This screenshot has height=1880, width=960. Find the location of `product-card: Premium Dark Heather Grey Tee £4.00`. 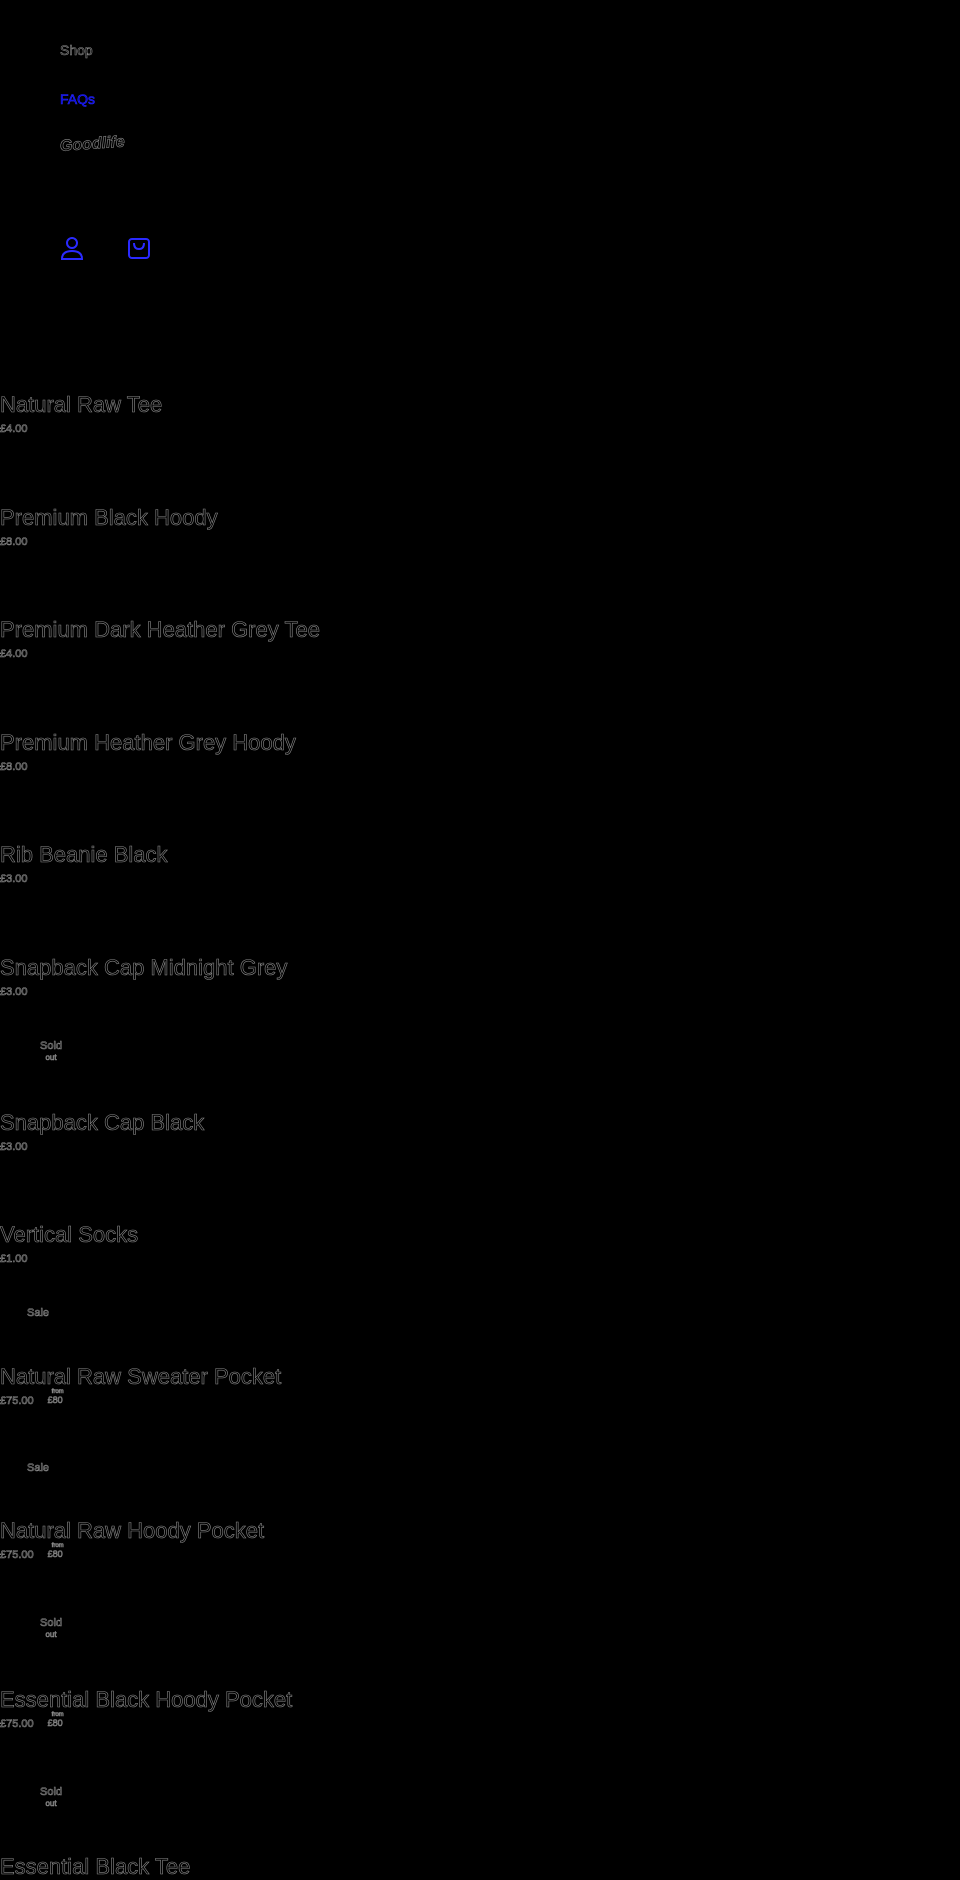

product-card: Premium Dark Heather Grey Tee £4.00 is located at coordinates (160, 639).